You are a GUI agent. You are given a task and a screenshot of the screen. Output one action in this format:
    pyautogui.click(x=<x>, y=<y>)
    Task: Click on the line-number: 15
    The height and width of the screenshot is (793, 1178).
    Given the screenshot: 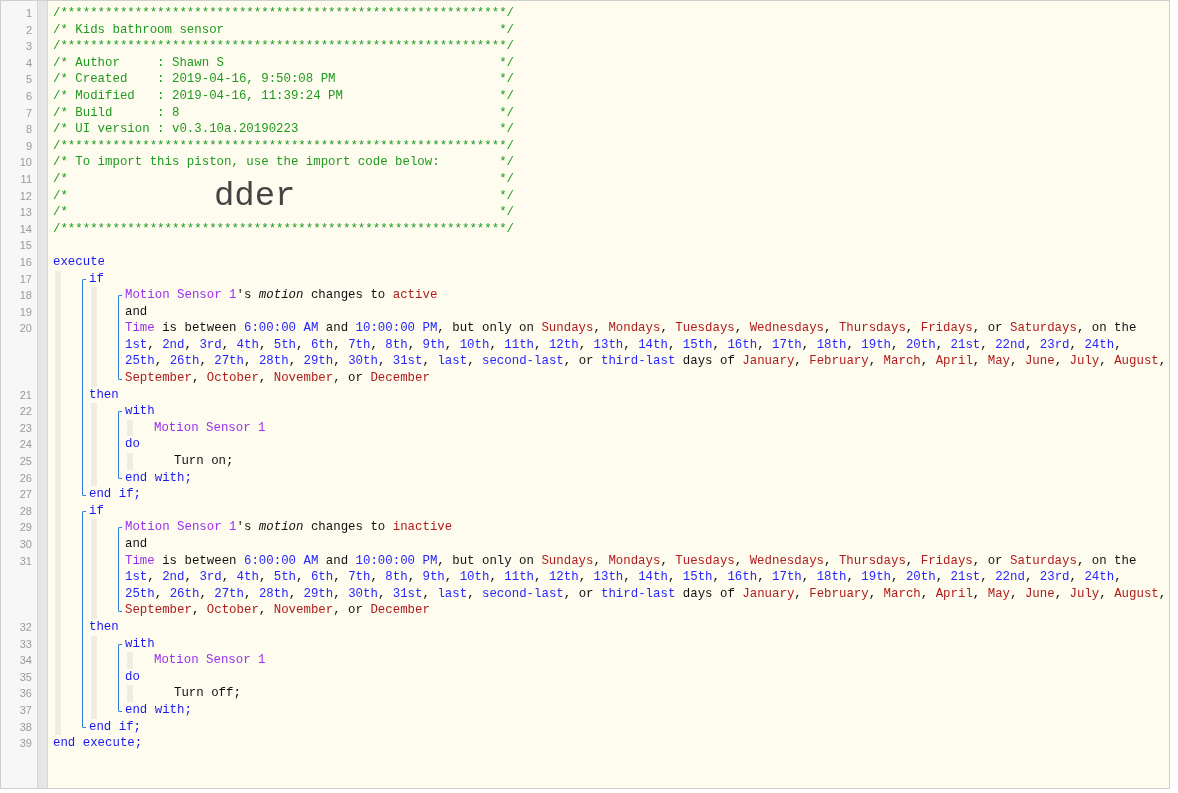 What is the action you would take?
    pyautogui.click(x=25, y=246)
    